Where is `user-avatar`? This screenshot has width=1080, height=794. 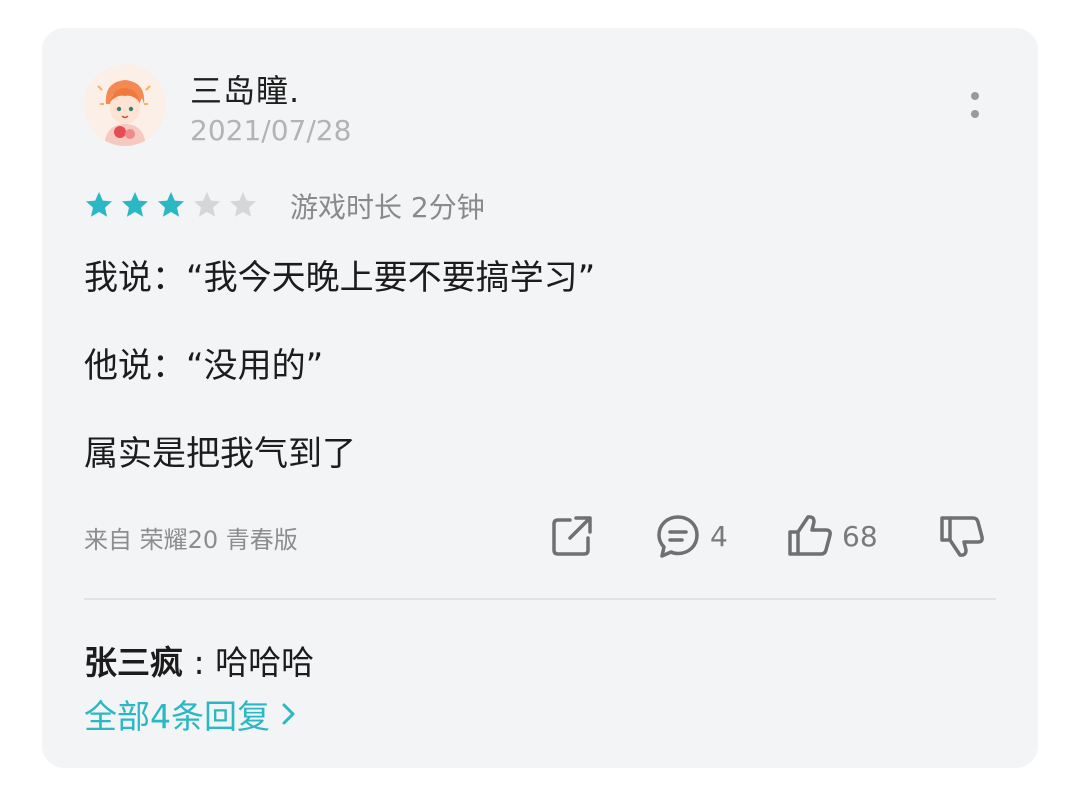
user-avatar is located at coordinates (125, 105).